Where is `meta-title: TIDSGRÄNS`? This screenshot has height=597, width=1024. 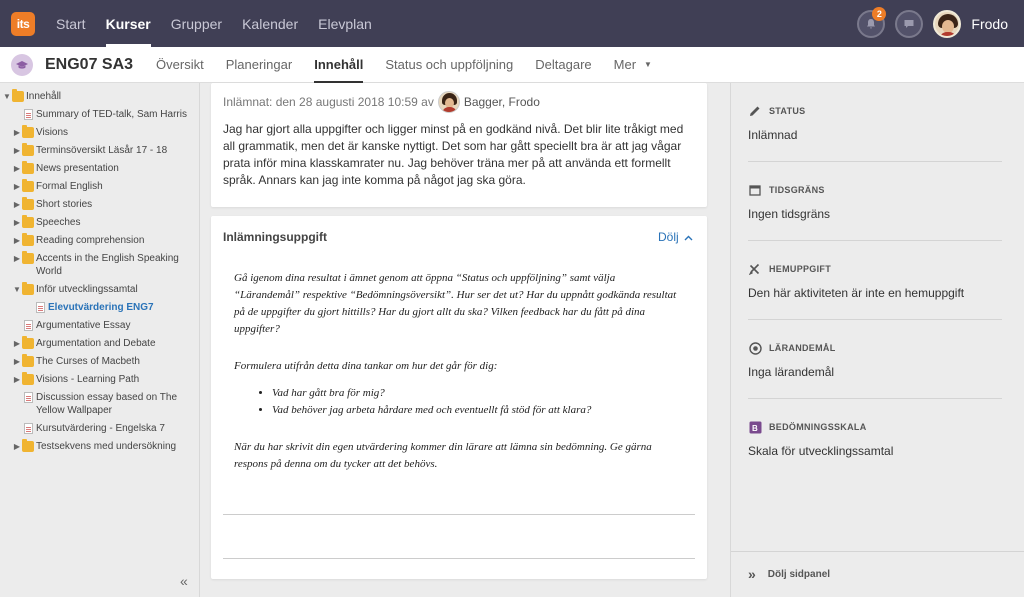
meta-title: TIDSGRÄNS is located at coordinates (797, 190).